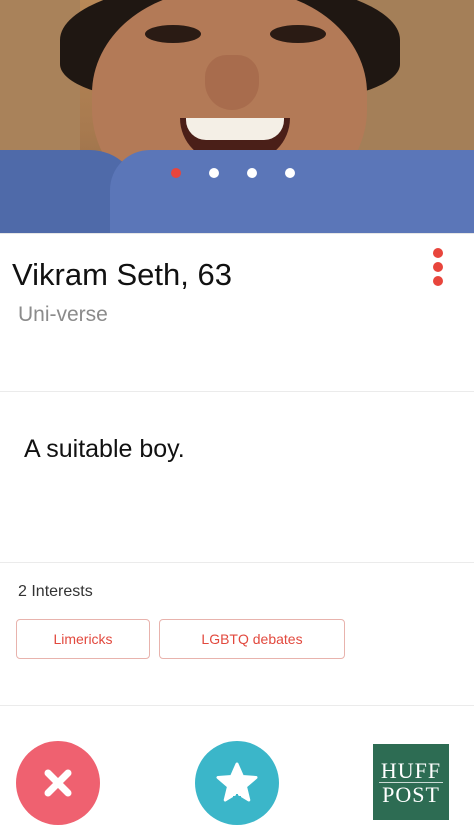  I want to click on photo-page-indicator, so click(237, 174).